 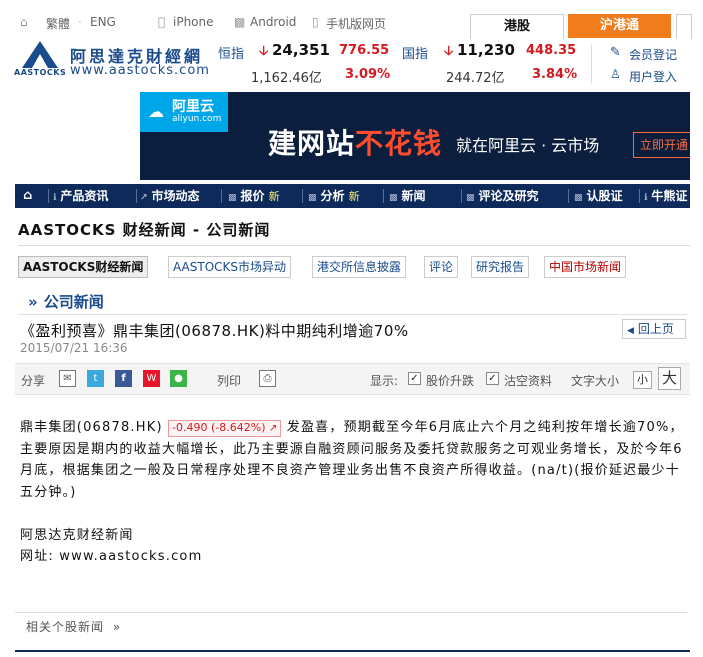 I want to click on ad-logo-text: 阿里云, so click(x=193, y=107).